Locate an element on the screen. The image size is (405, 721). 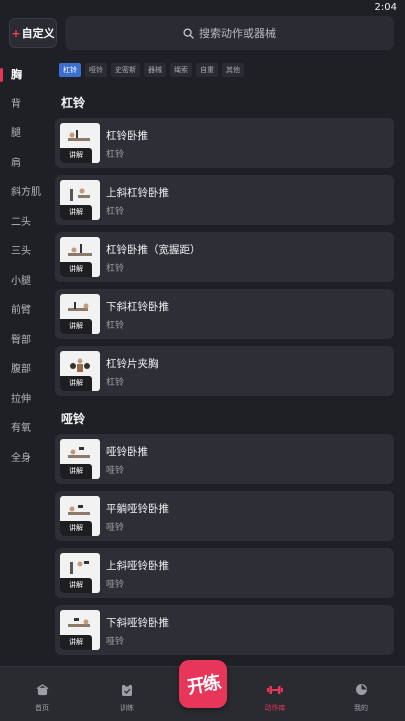
exercise-card: 讲解 下斜哑铃卧推 哑铃 is located at coordinates (224, 630).